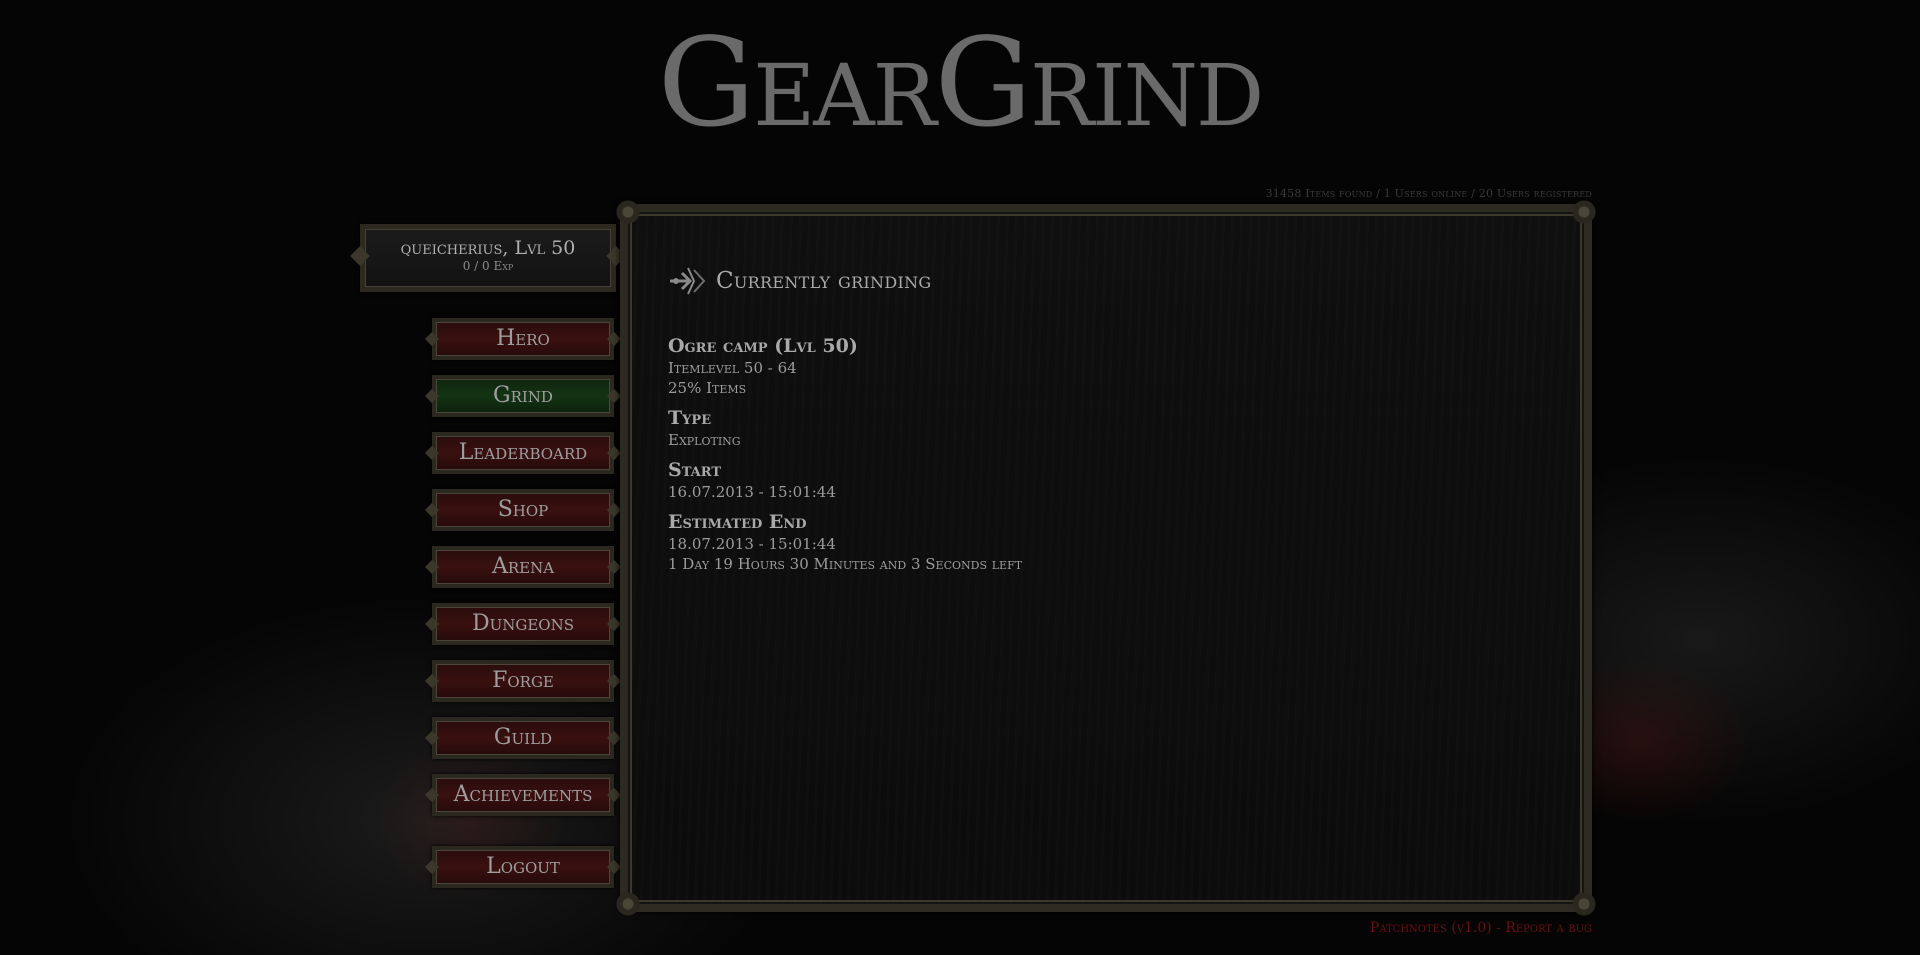 This screenshot has width=1920, height=955. I want to click on panel-title: Currently grinding, so click(824, 281).